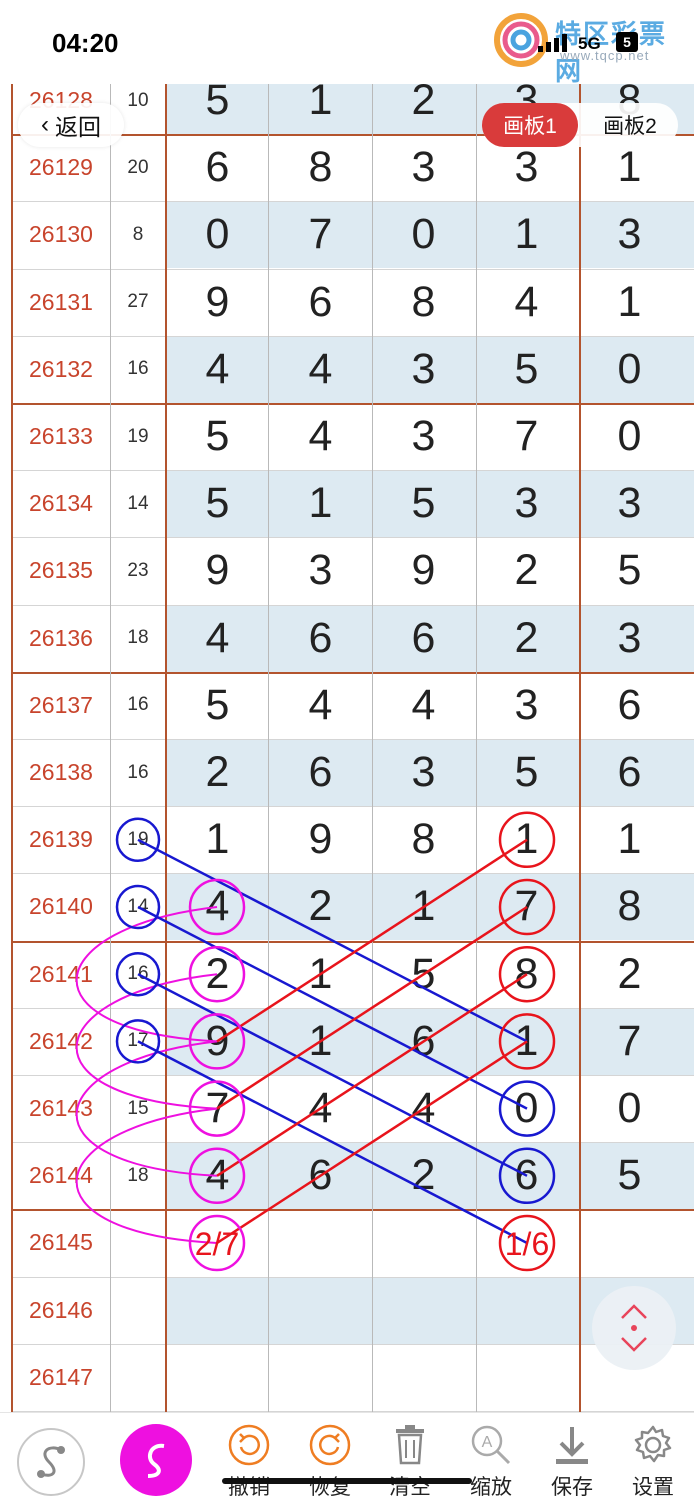  I want to click on save-button: 保存, so click(572, 1457).